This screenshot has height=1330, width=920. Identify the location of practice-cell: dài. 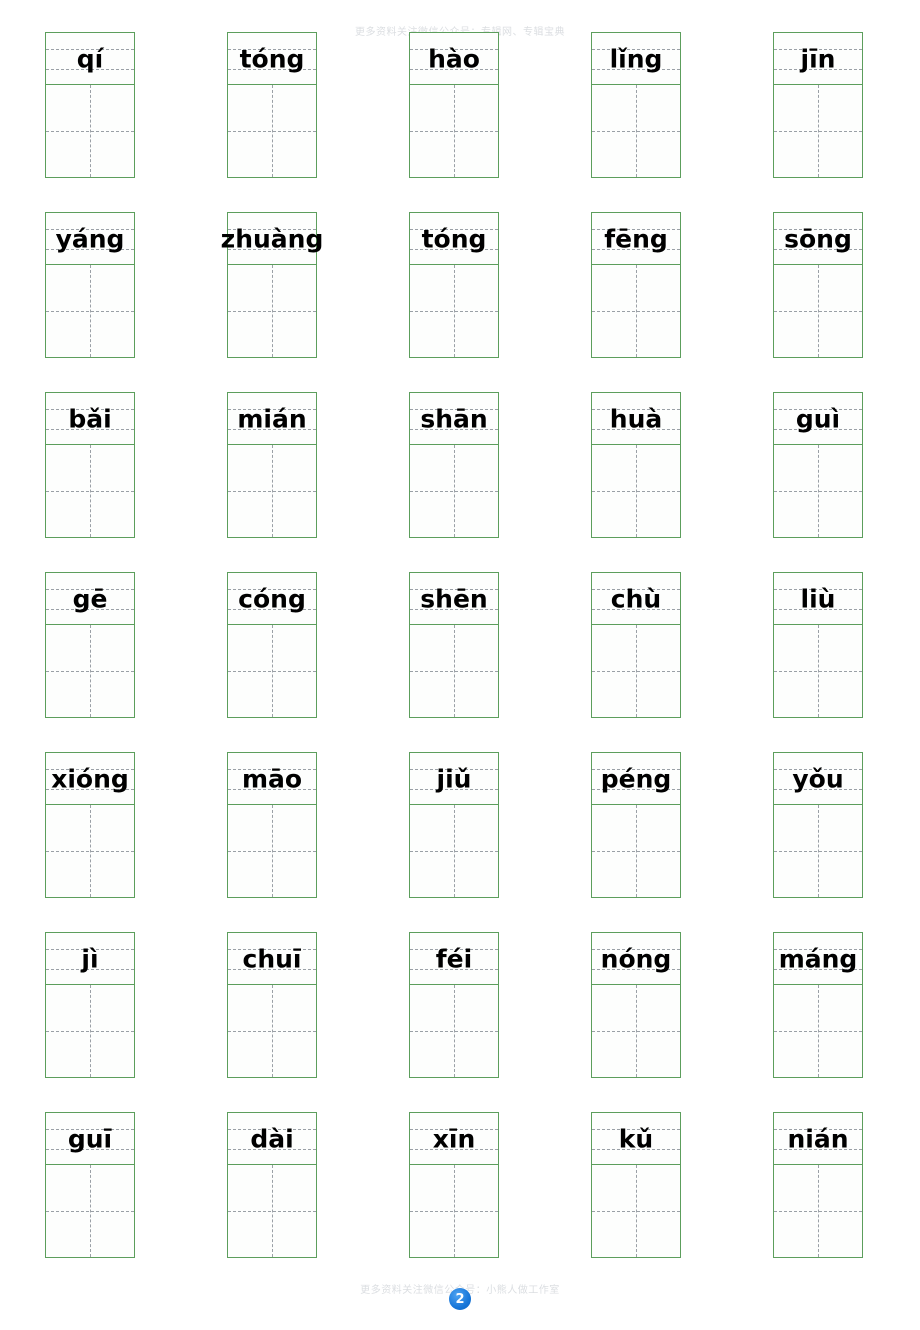
(272, 1202).